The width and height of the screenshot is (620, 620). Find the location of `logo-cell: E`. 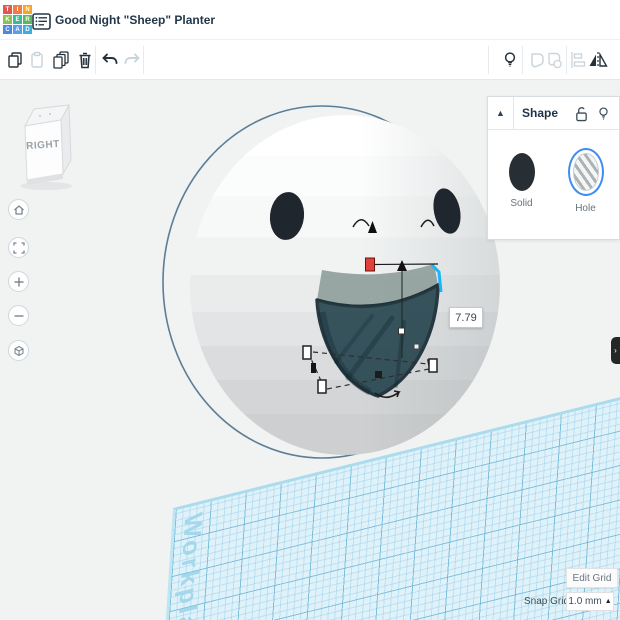

logo-cell: E is located at coordinates (17, 19).